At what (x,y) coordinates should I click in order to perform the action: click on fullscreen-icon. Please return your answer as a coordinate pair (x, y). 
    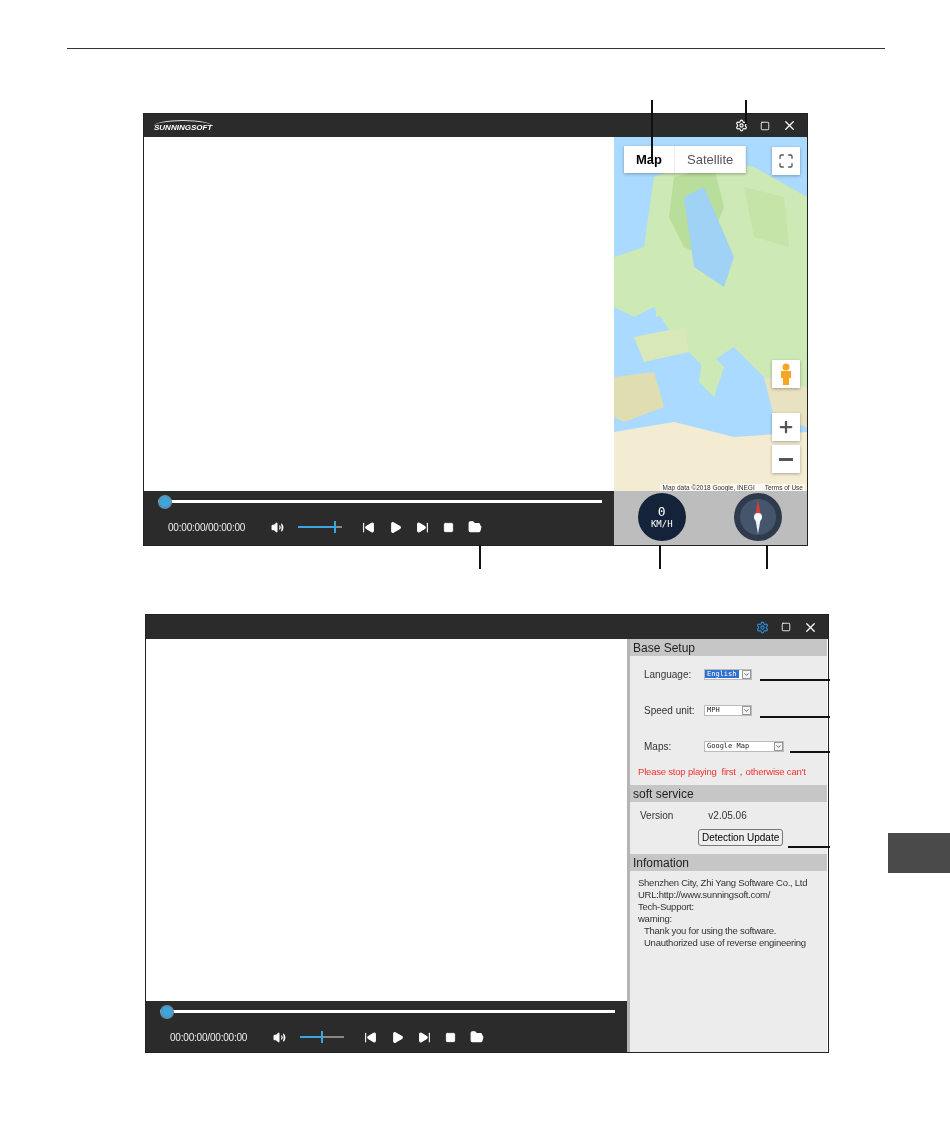
    Looking at the image, I should click on (786, 161).